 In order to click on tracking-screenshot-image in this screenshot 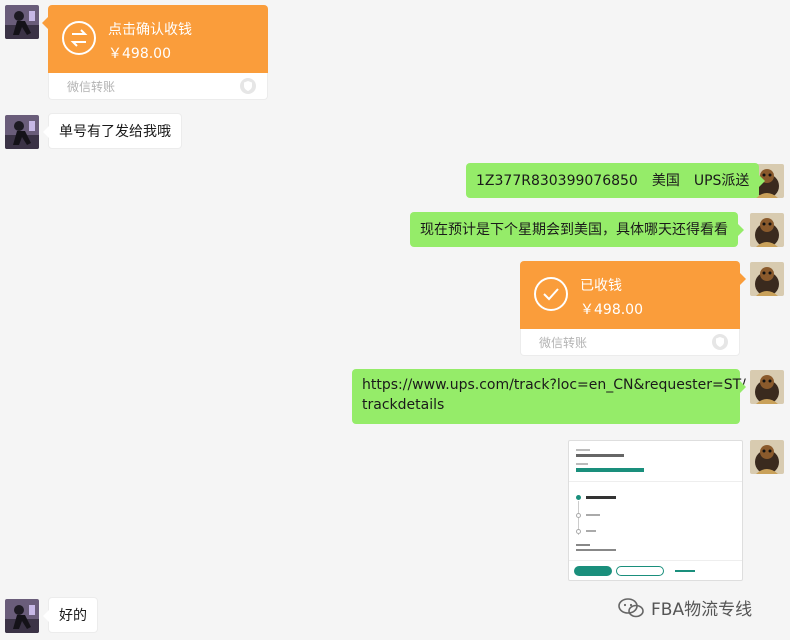, I will do `click(655, 510)`.